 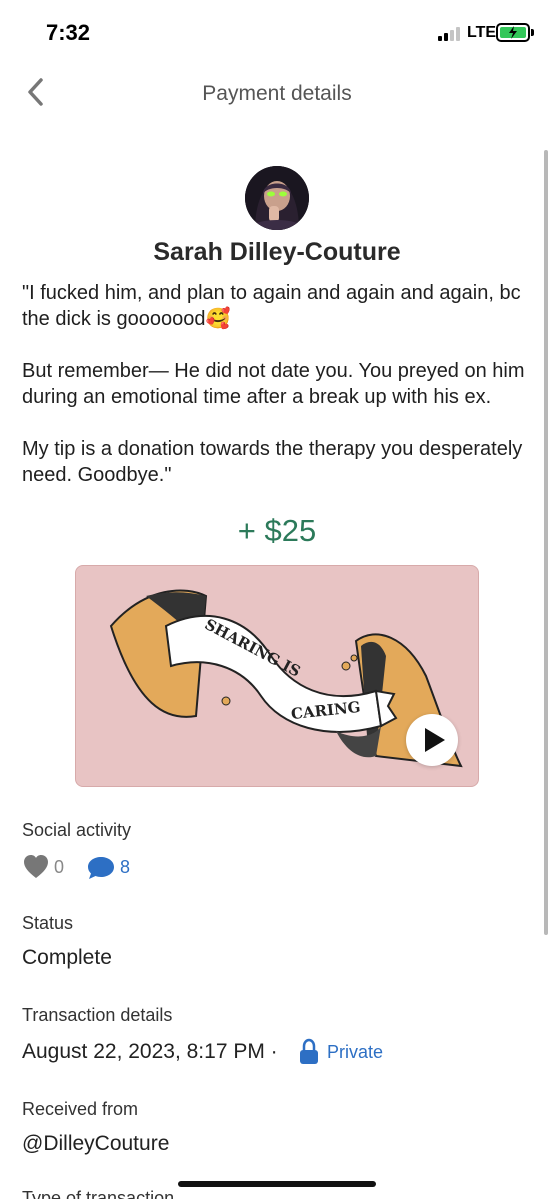 What do you see at coordinates (277, 676) in the screenshot?
I see `theme-card: SHARING IS CARING` at bounding box center [277, 676].